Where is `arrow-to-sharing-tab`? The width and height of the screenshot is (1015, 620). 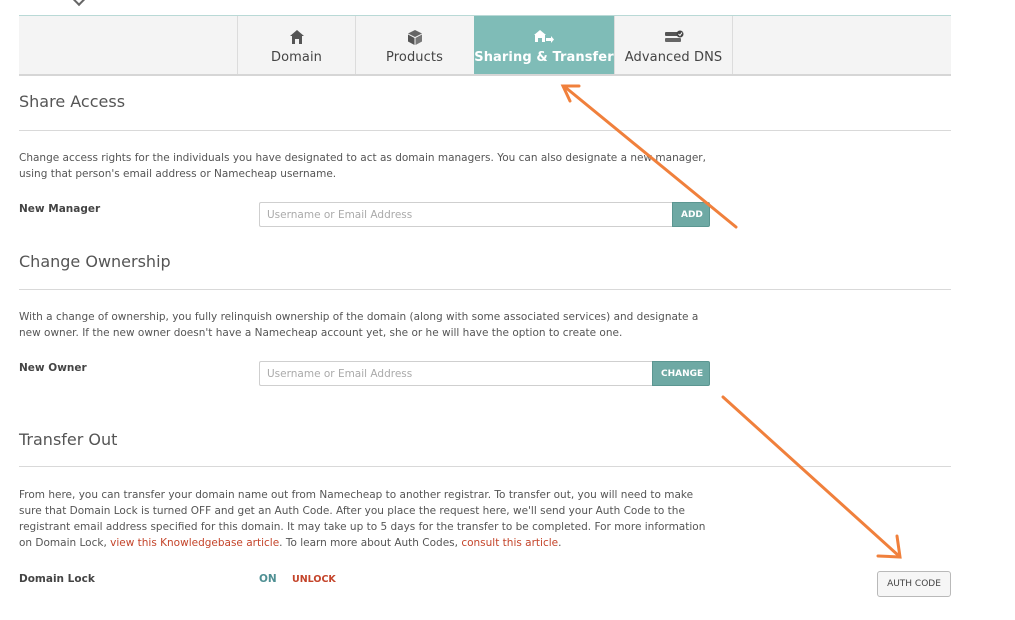
arrow-to-sharing-tab is located at coordinates (650, 157).